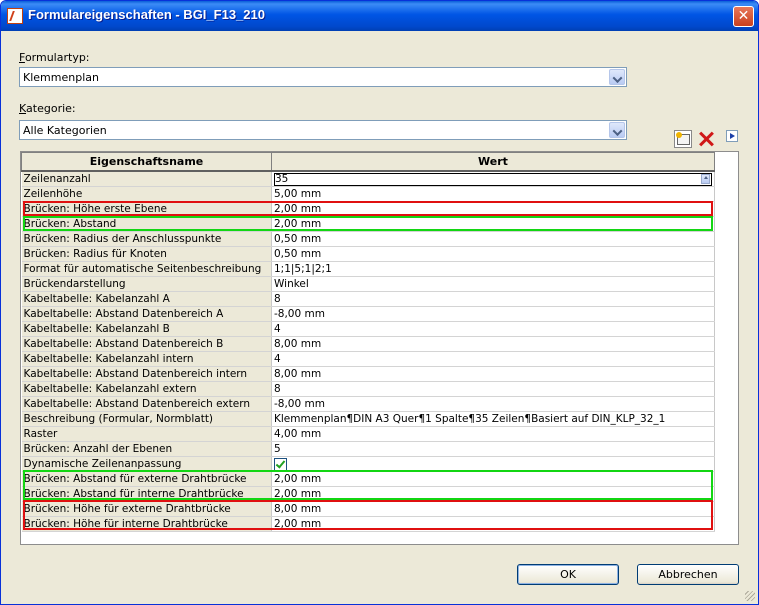  I want to click on table-row: Kabeltabelle: Kabelanzahl intern 4, so click(368, 359).